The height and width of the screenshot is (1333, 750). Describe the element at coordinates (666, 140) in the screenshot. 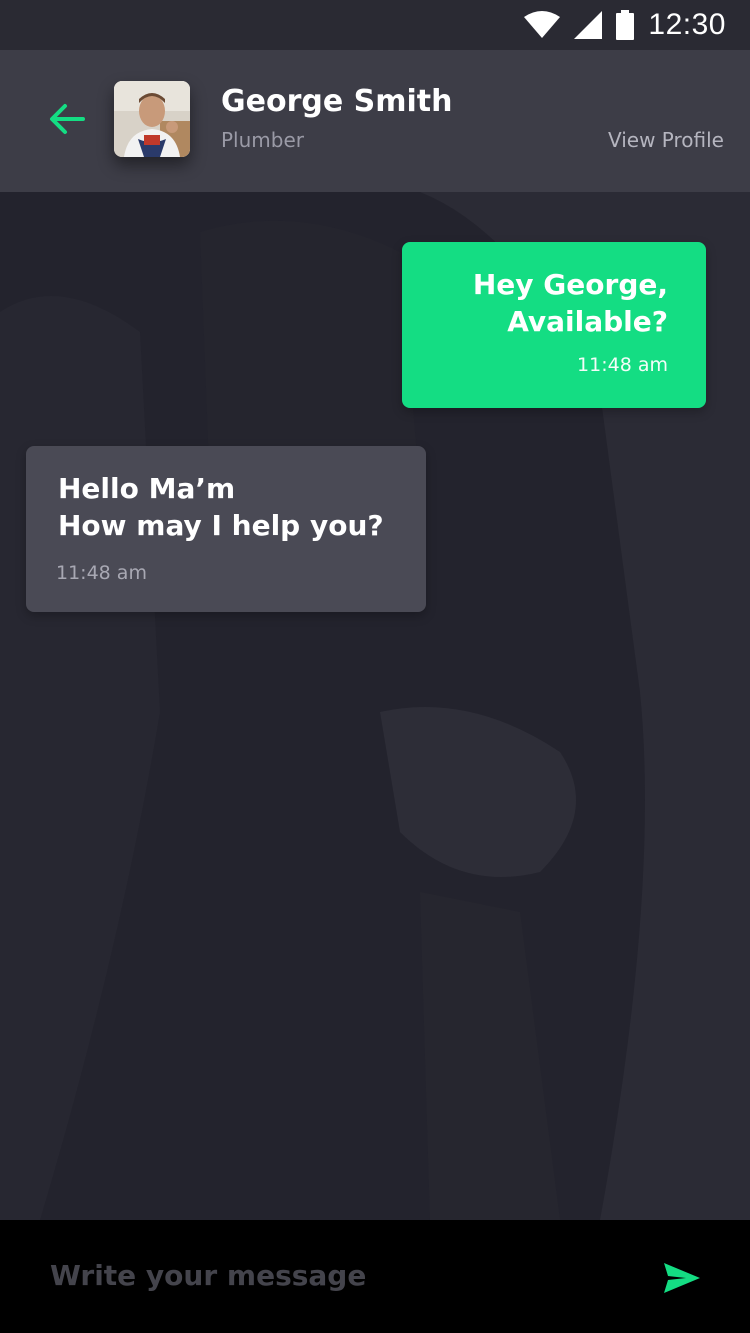

I see `view-profile-link: View Profile` at that location.